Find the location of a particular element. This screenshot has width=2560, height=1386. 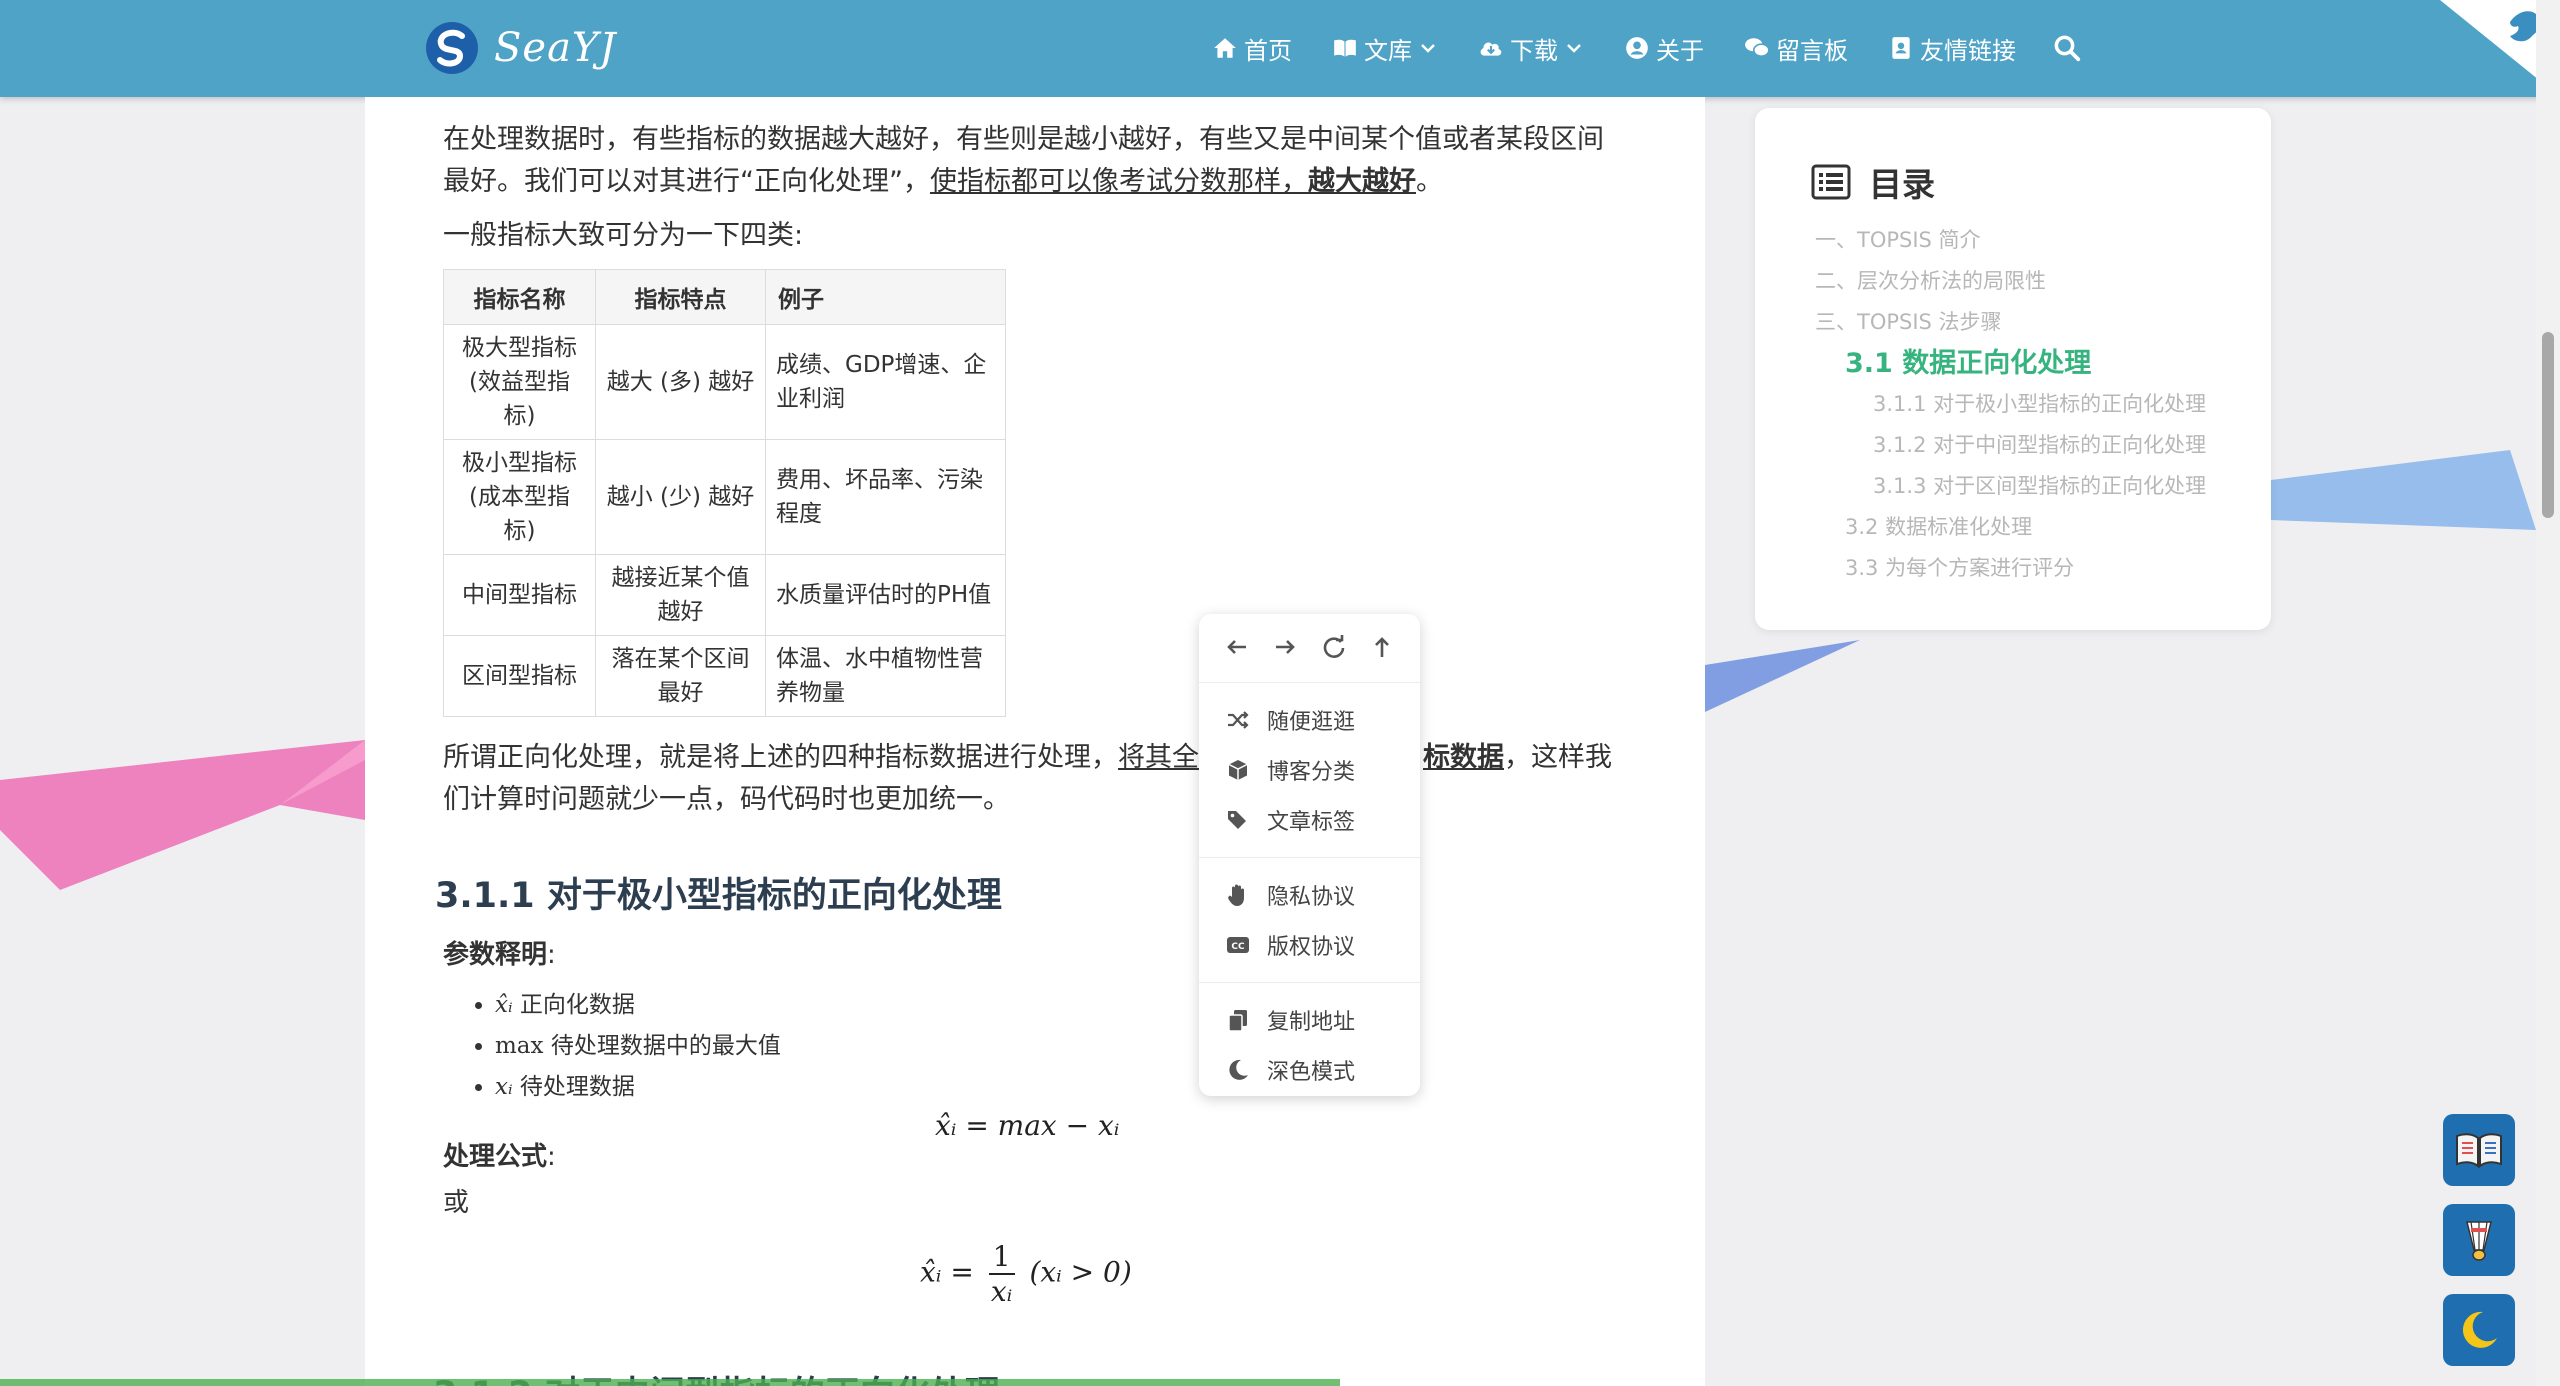

toc-item: 3.1.1 对于极小型指标的正向化处理 is located at coordinates (2035, 404).